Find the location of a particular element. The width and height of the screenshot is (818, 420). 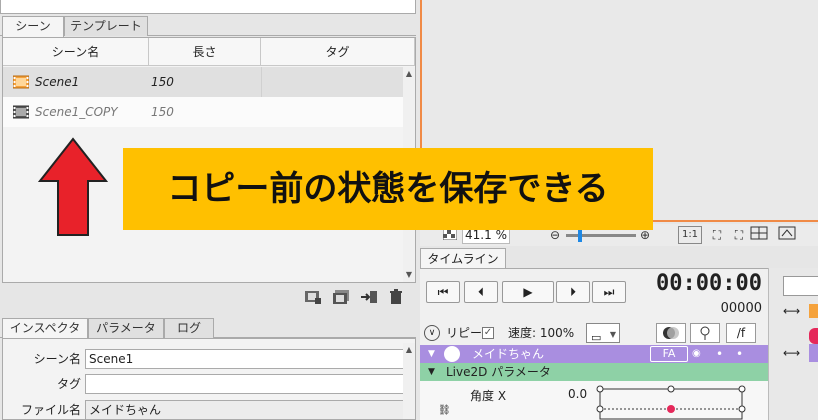

annotation-callout: コピー前の状態を保存できる is located at coordinates (388, 189).